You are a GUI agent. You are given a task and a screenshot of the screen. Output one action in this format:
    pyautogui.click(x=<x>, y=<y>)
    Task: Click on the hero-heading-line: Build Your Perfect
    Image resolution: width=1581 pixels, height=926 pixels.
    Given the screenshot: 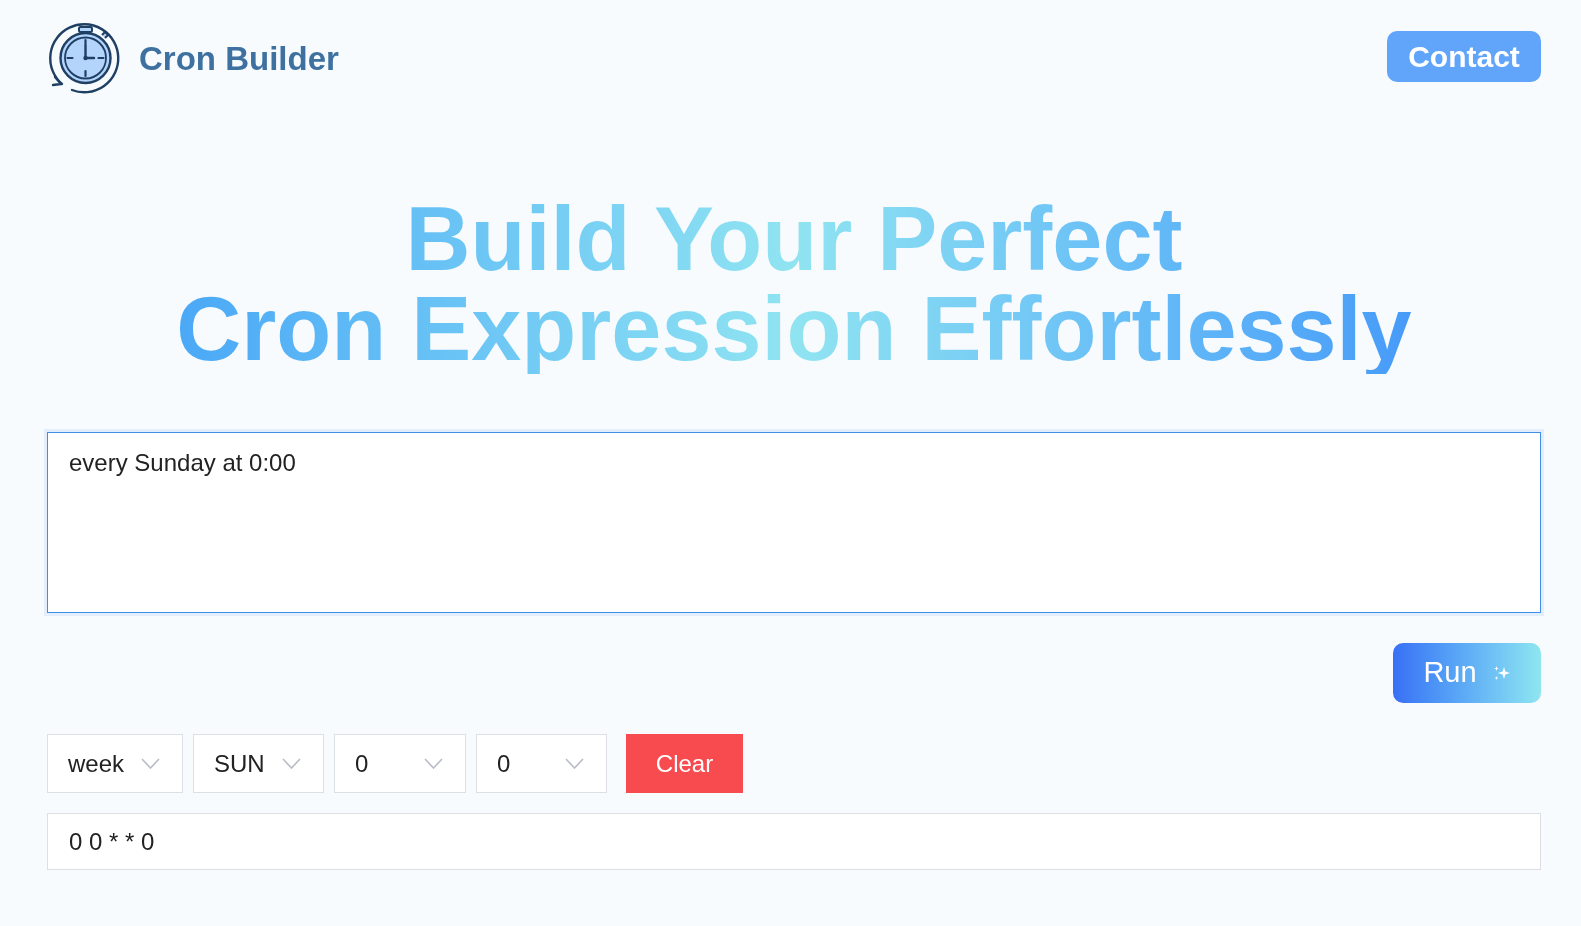 What is the action you would take?
    pyautogui.click(x=794, y=239)
    